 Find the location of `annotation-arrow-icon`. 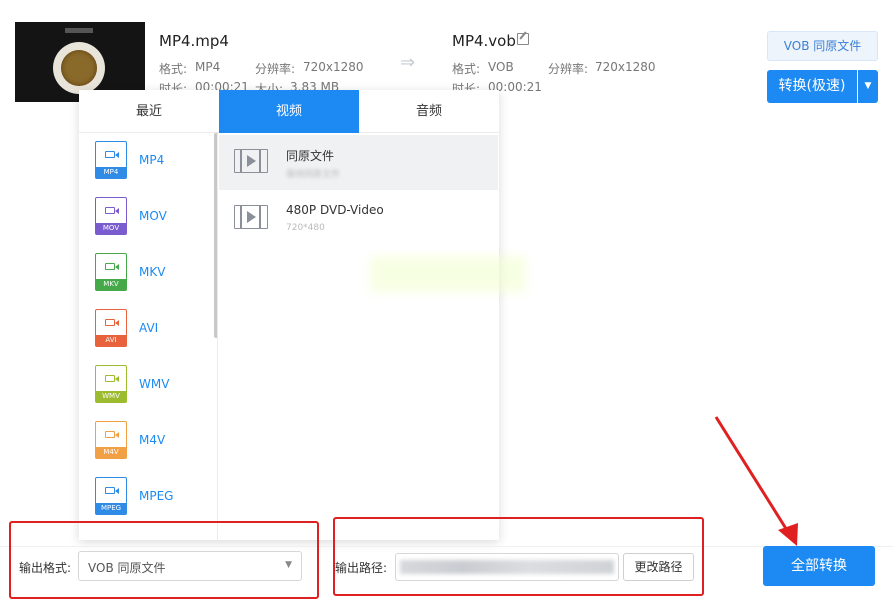

annotation-arrow-icon is located at coordinates (756, 481).